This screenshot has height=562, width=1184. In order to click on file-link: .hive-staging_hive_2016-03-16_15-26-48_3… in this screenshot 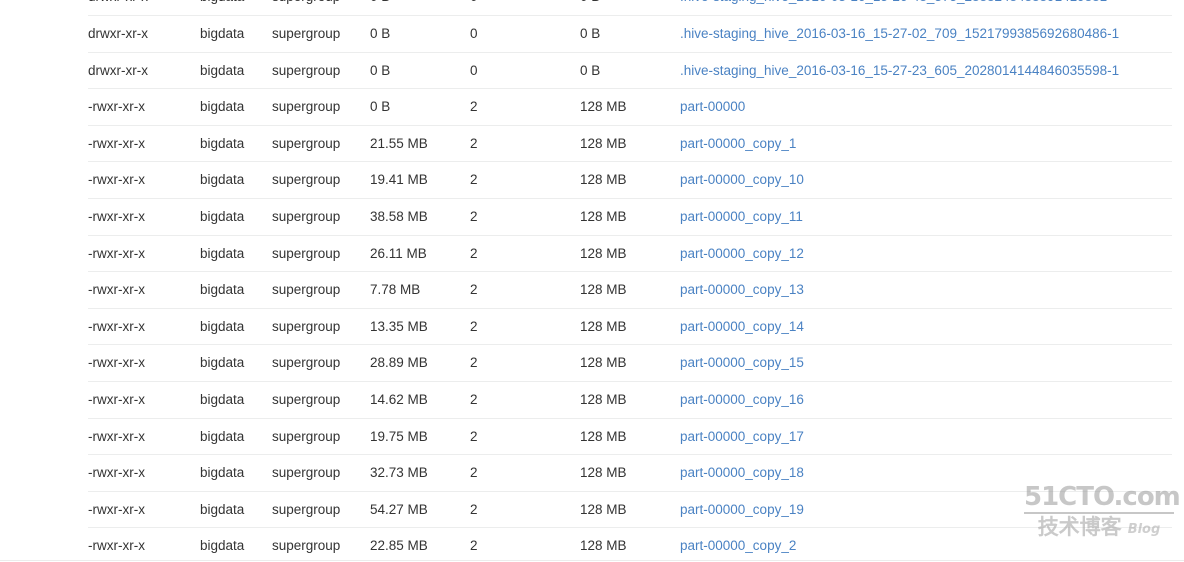, I will do `click(893, 2)`.